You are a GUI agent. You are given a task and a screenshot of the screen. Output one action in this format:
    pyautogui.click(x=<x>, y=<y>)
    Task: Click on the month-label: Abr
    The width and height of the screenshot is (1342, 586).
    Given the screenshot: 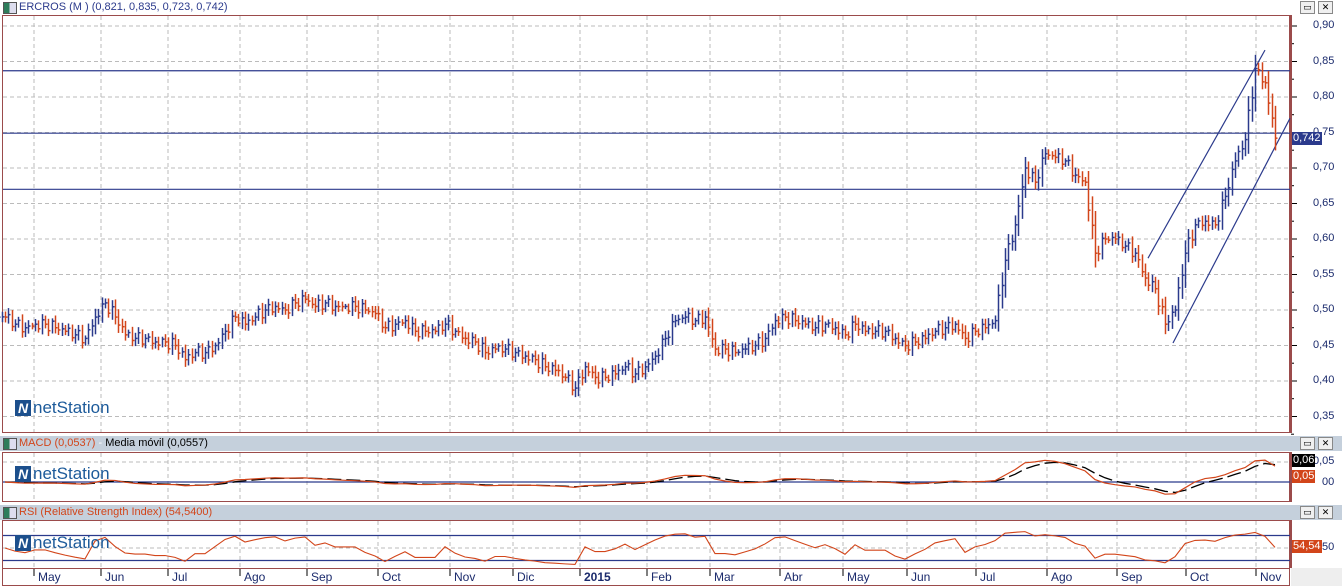 What is the action you would take?
    pyautogui.click(x=793, y=577)
    